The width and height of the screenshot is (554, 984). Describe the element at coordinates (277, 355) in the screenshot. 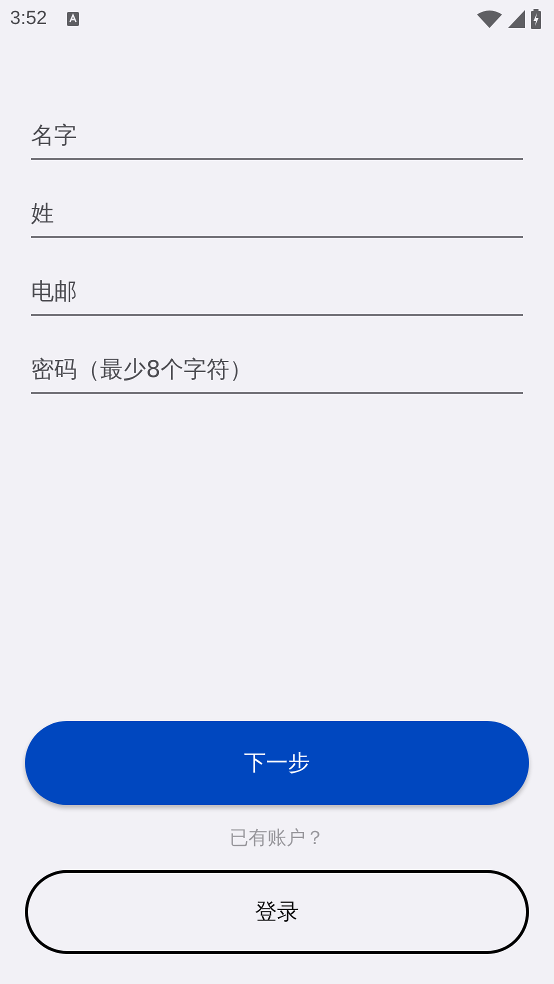

I see `input-field: 密码（最少8个字符）` at that location.